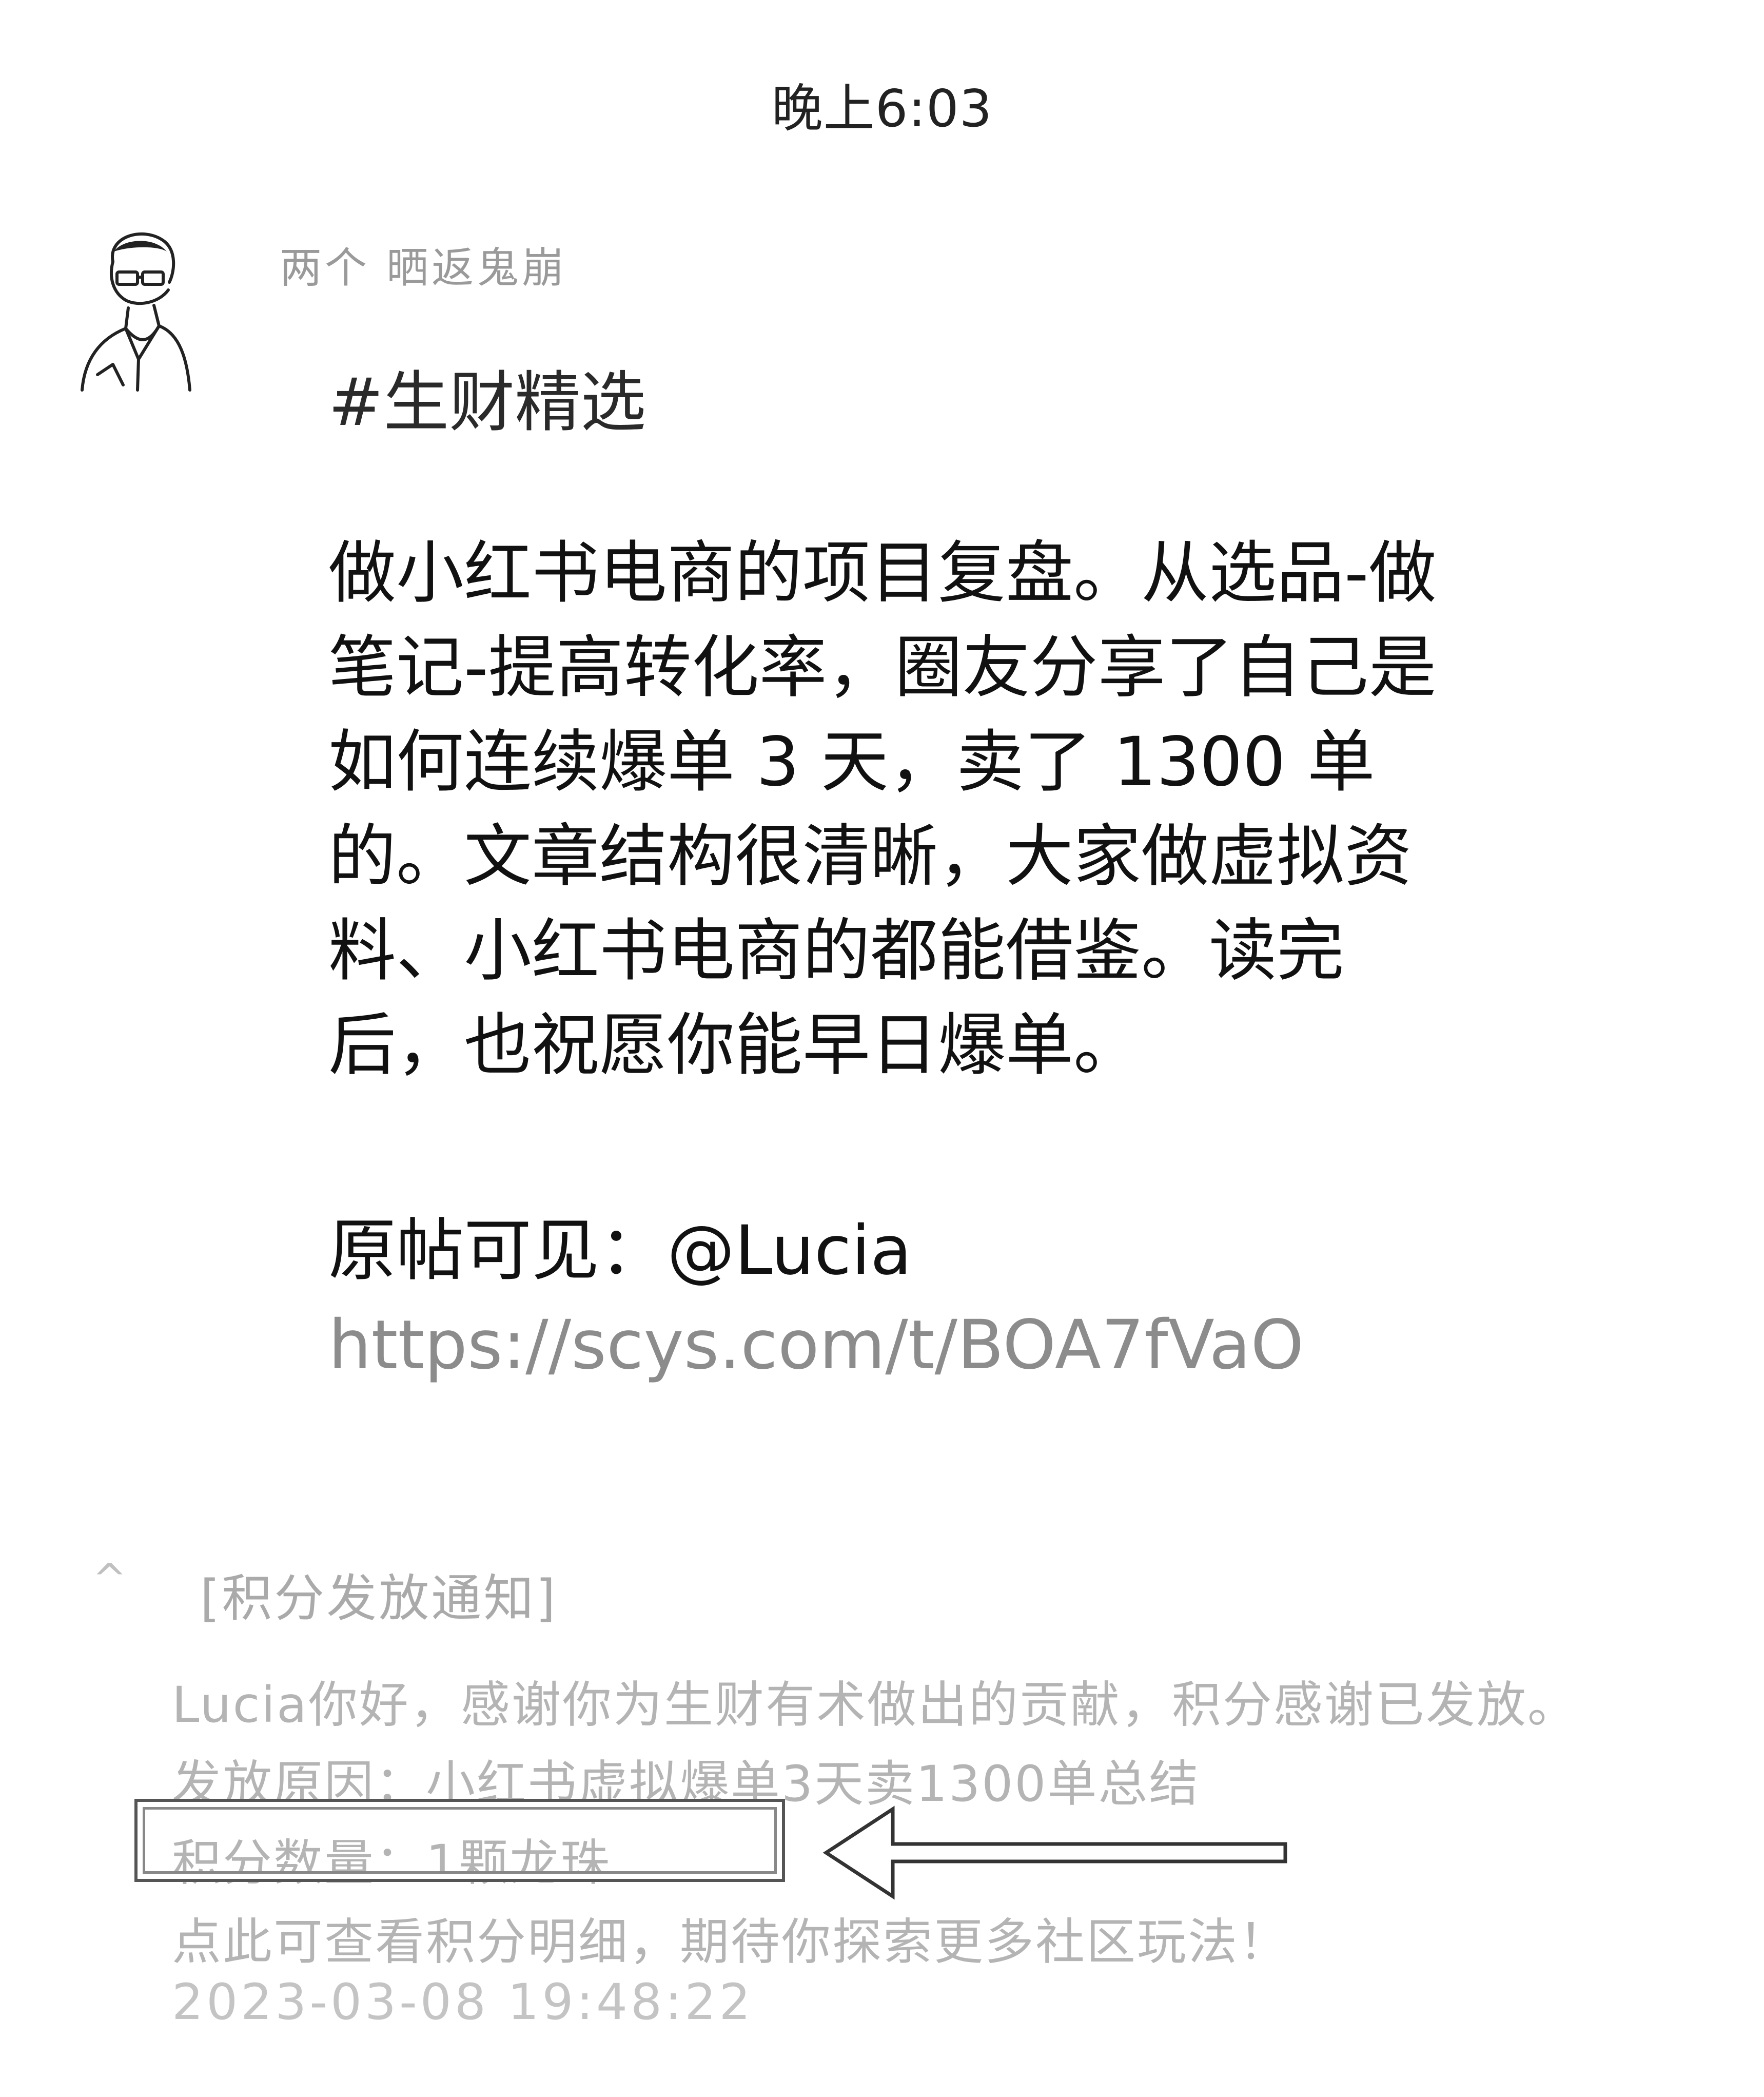  I want to click on status-time: 晚上6:03, so click(882, 109).